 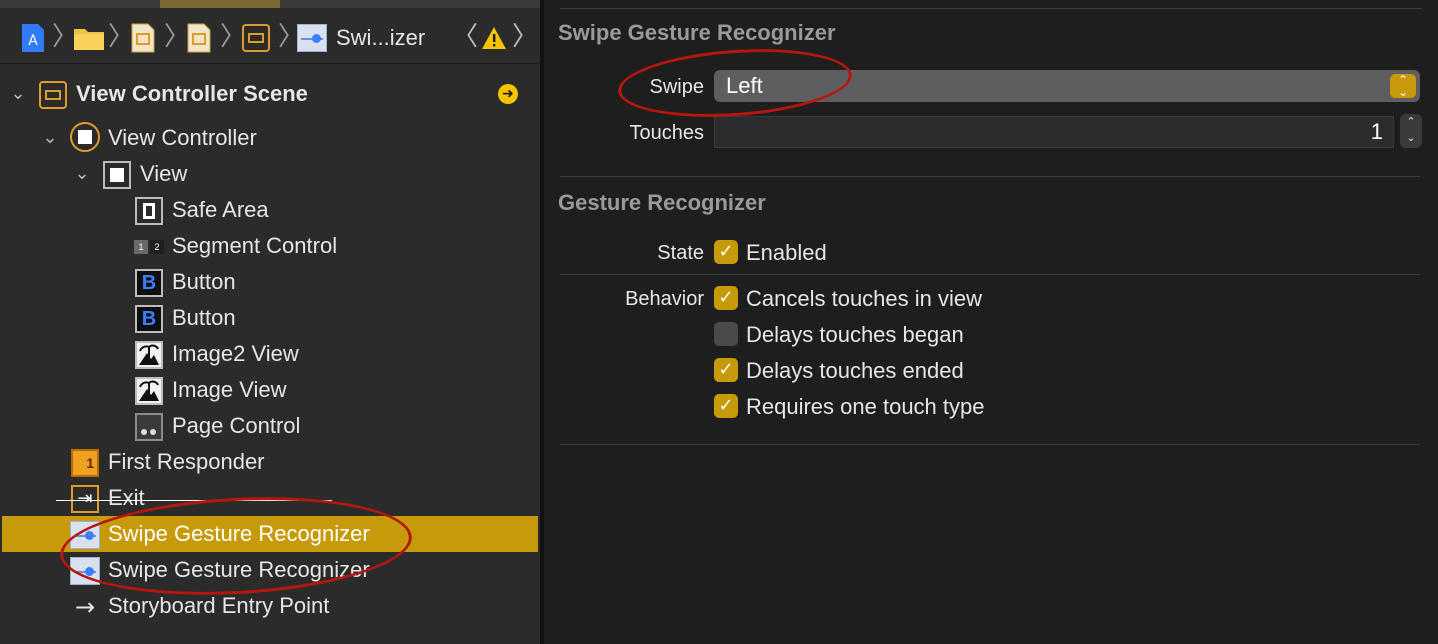 I want to click on back-chevron-icon: 〈, so click(x=465, y=38).